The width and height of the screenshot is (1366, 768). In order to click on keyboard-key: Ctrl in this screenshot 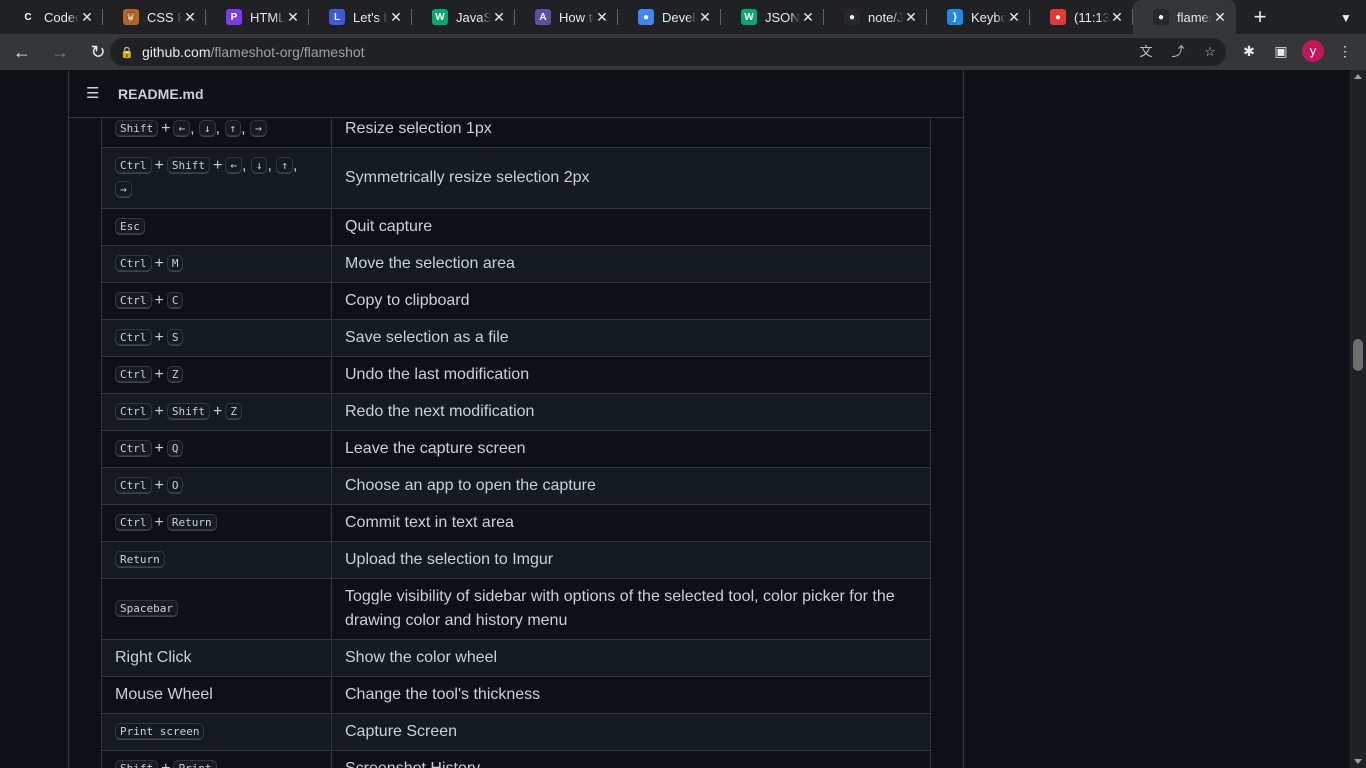, I will do `click(133, 264)`.